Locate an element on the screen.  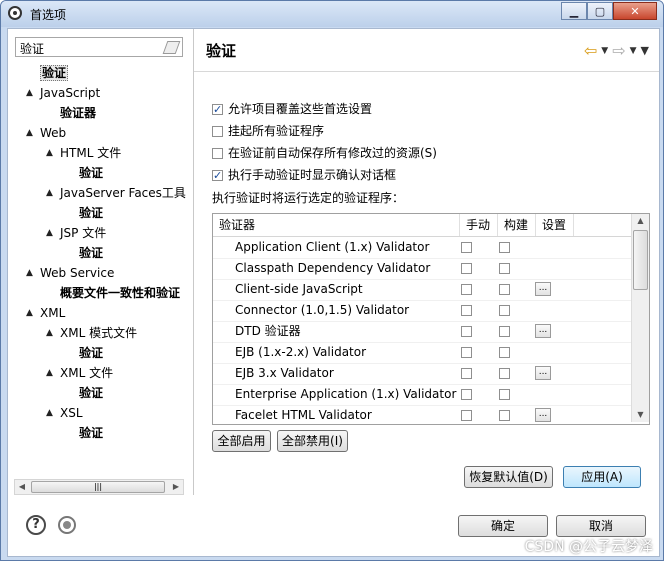
column-build: 构建 is located at coordinates (517, 225).